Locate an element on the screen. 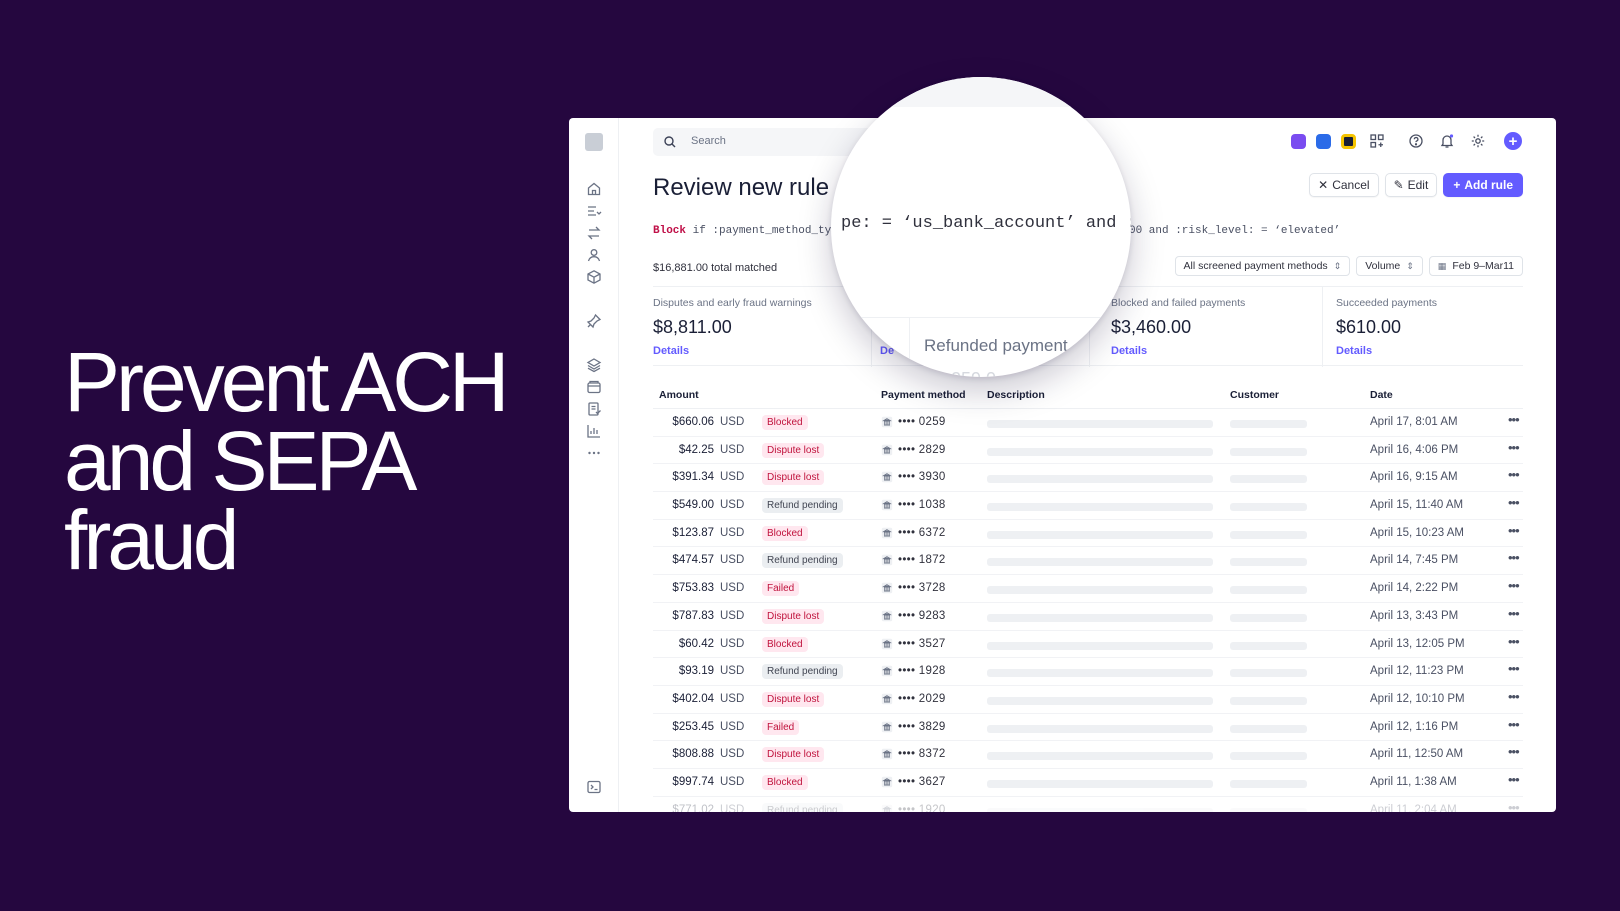 The width and height of the screenshot is (1620, 911). home-icon is located at coordinates (594, 189).